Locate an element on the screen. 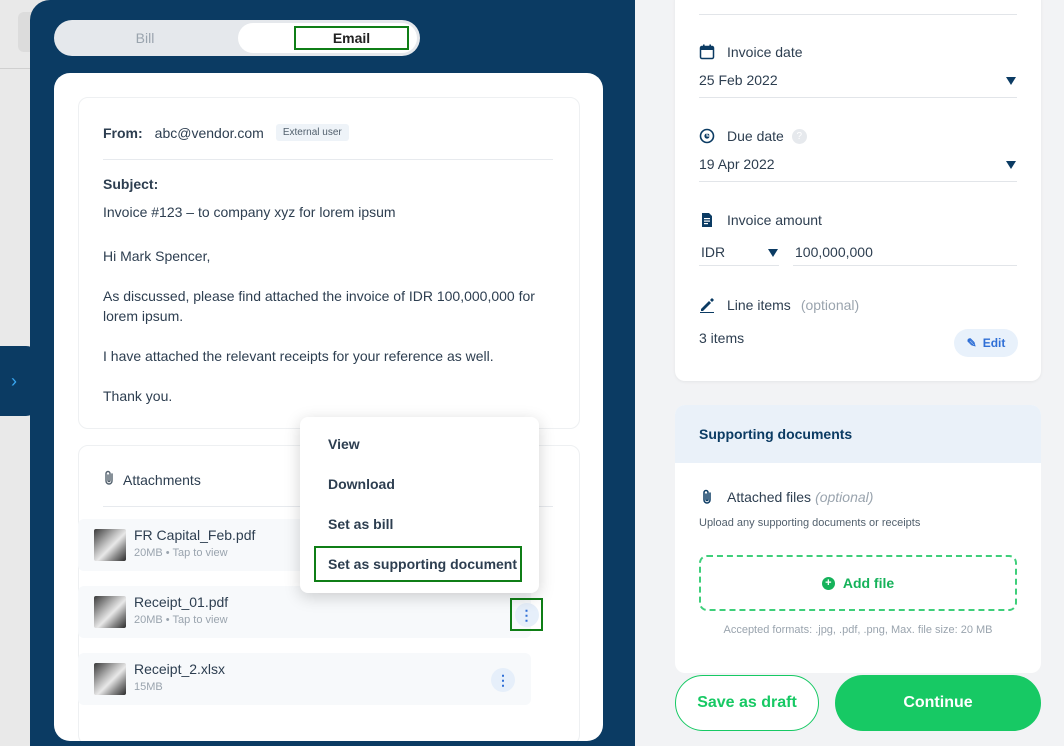 The width and height of the screenshot is (1064, 746). menu-item-set-as-bill: Set as bill is located at coordinates (360, 524).